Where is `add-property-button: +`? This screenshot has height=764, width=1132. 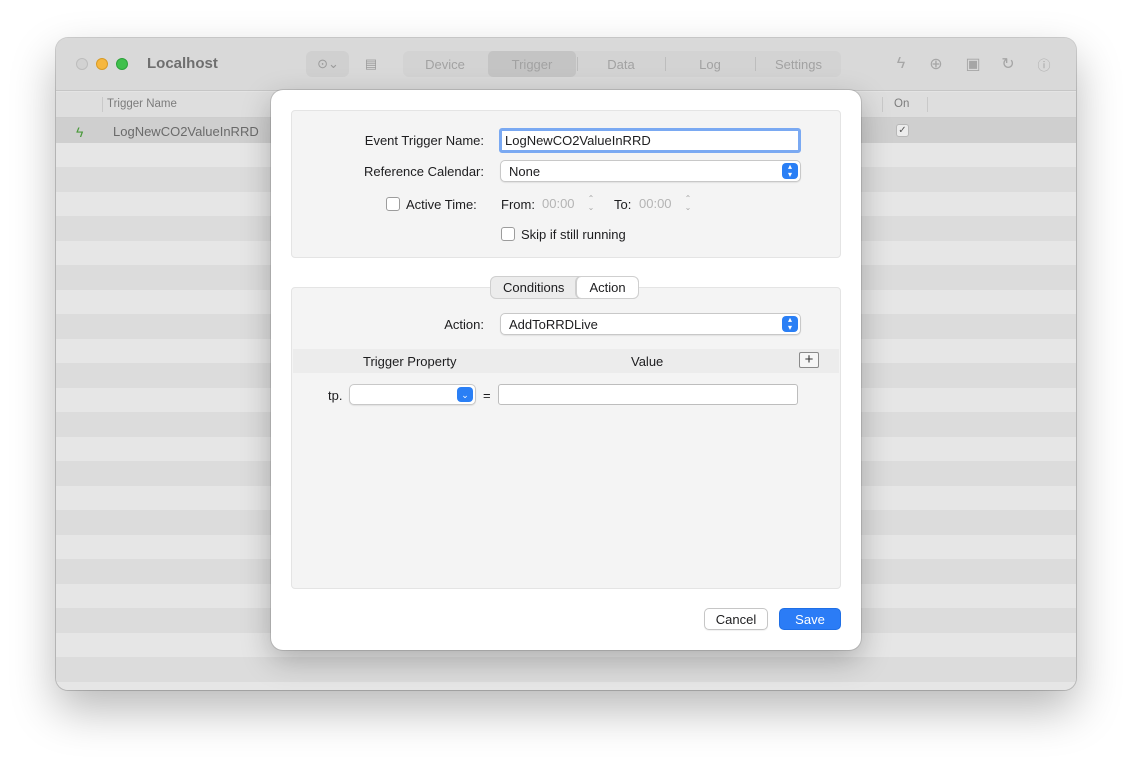 add-property-button: + is located at coordinates (809, 360).